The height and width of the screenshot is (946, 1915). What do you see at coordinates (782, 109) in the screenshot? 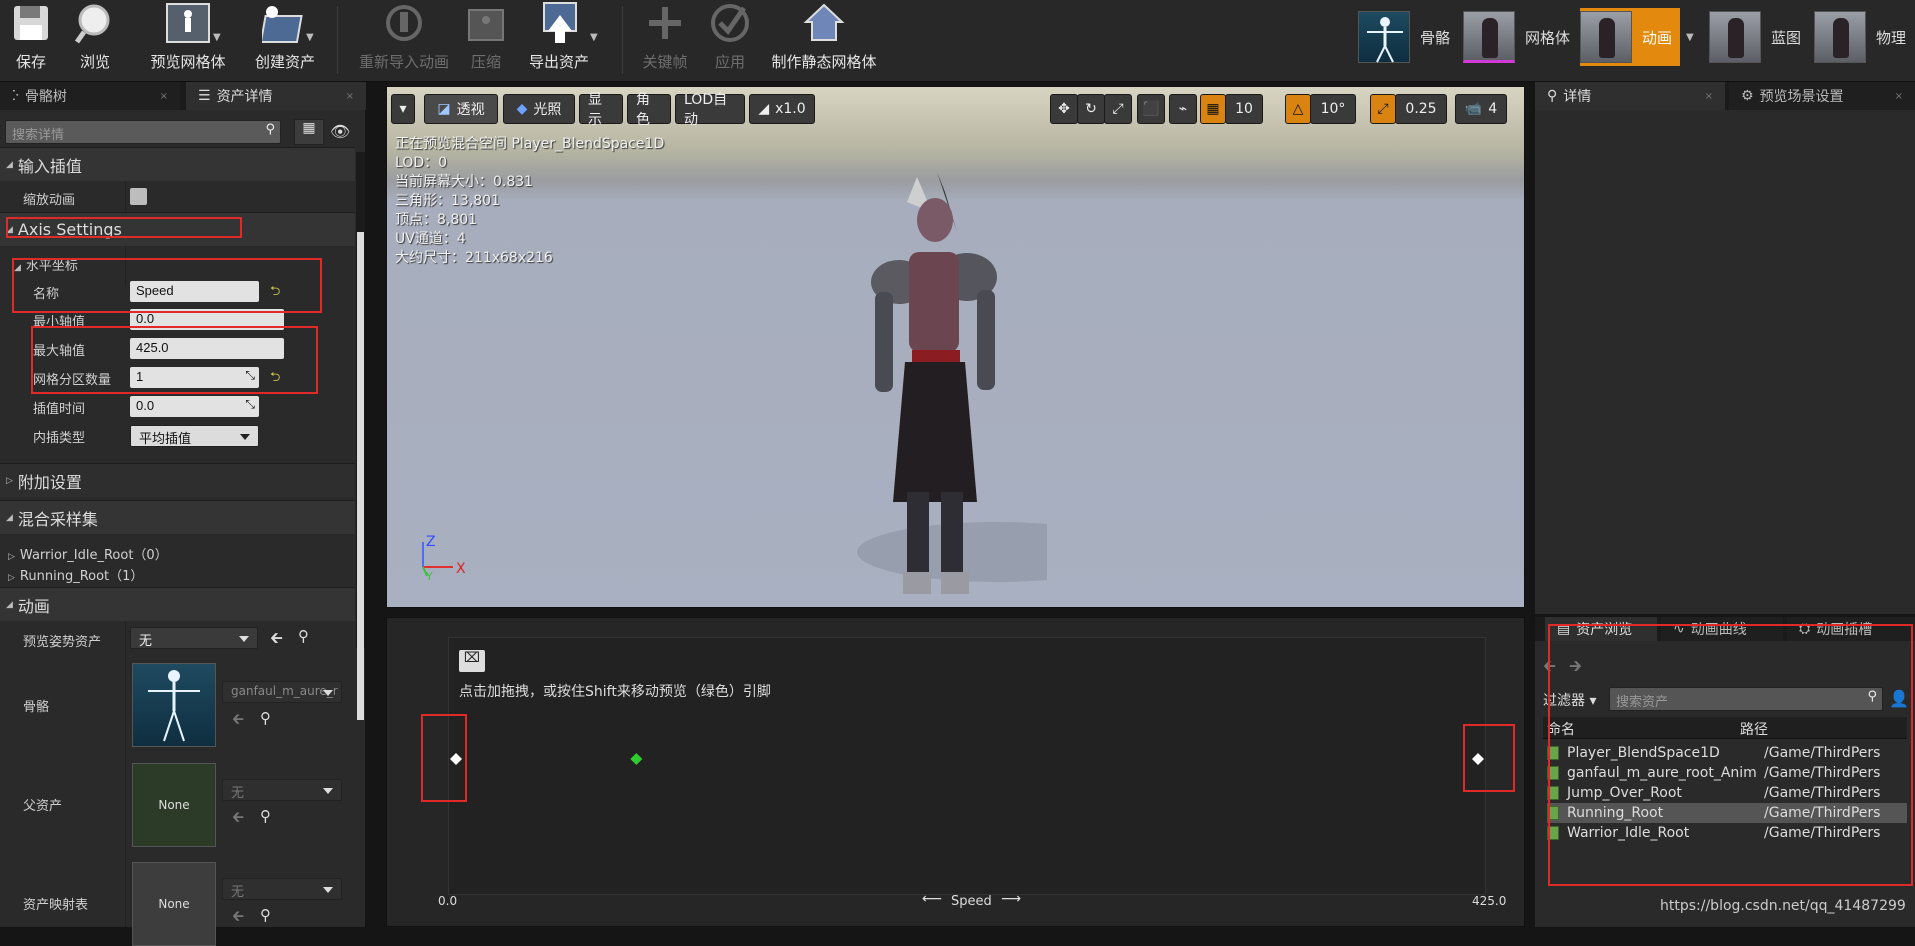
I see `playback-speed-button: ◢ x1.0` at bounding box center [782, 109].